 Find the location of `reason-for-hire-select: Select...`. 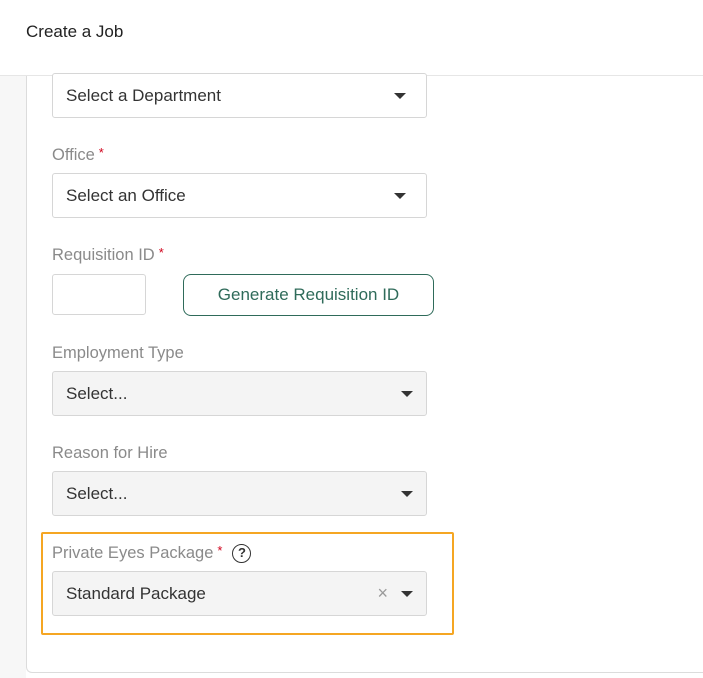

reason-for-hire-select: Select... is located at coordinates (239, 493).